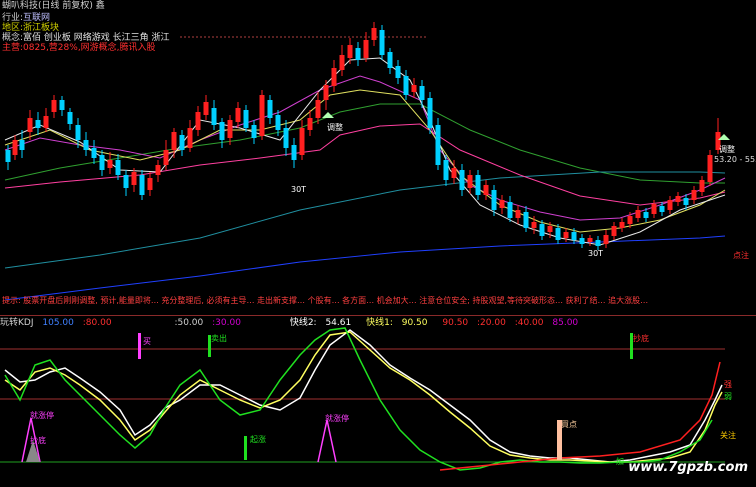 Image resolution: width=756 pixels, height=487 pixels. I want to click on industry-label: 行业:, so click(13, 18).